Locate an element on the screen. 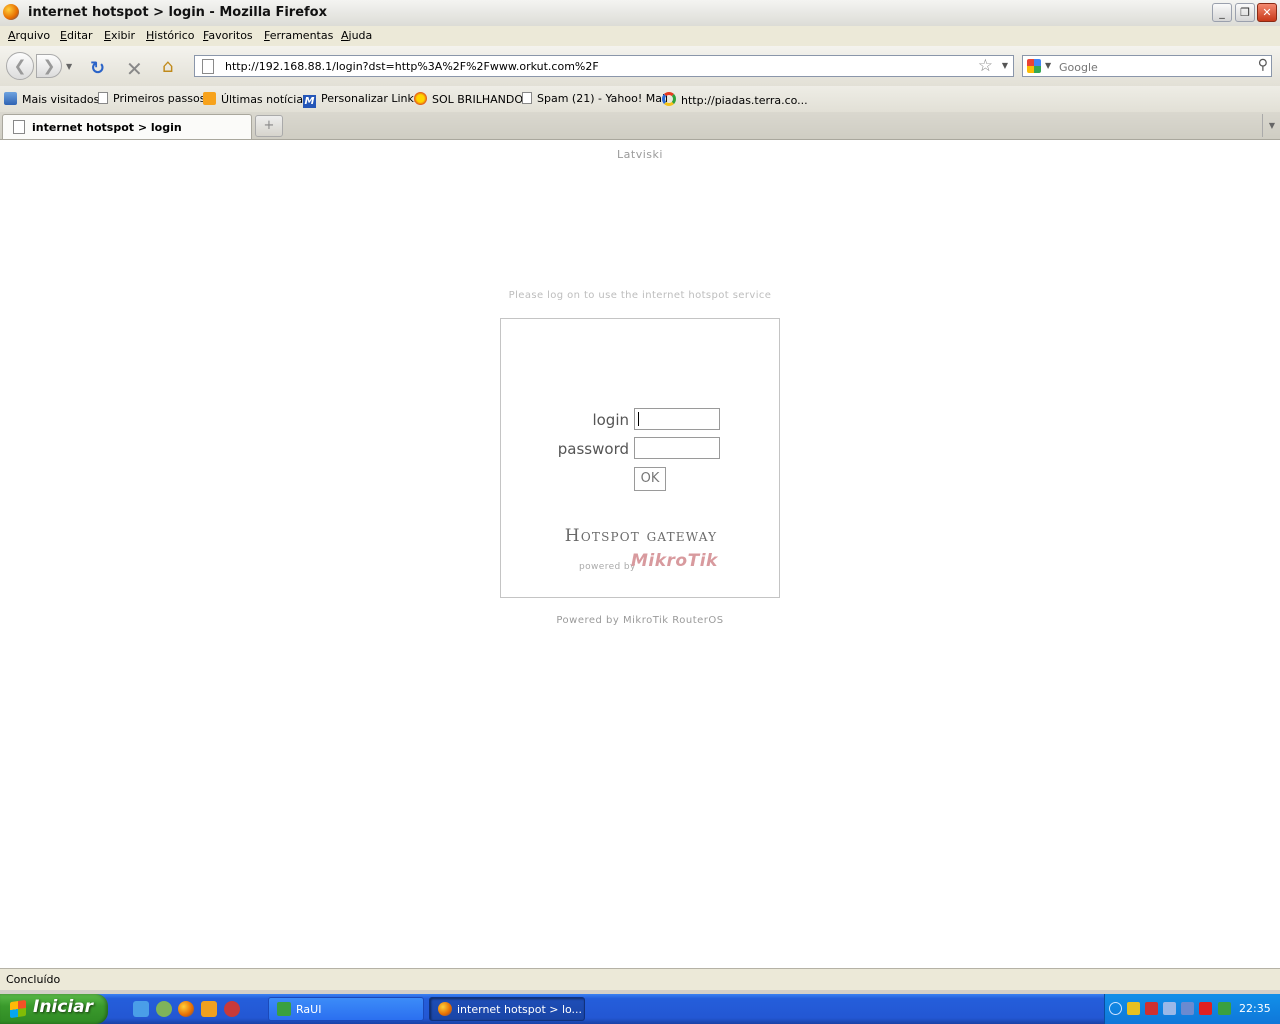 The height and width of the screenshot is (1024, 1280). password-input is located at coordinates (677, 448).